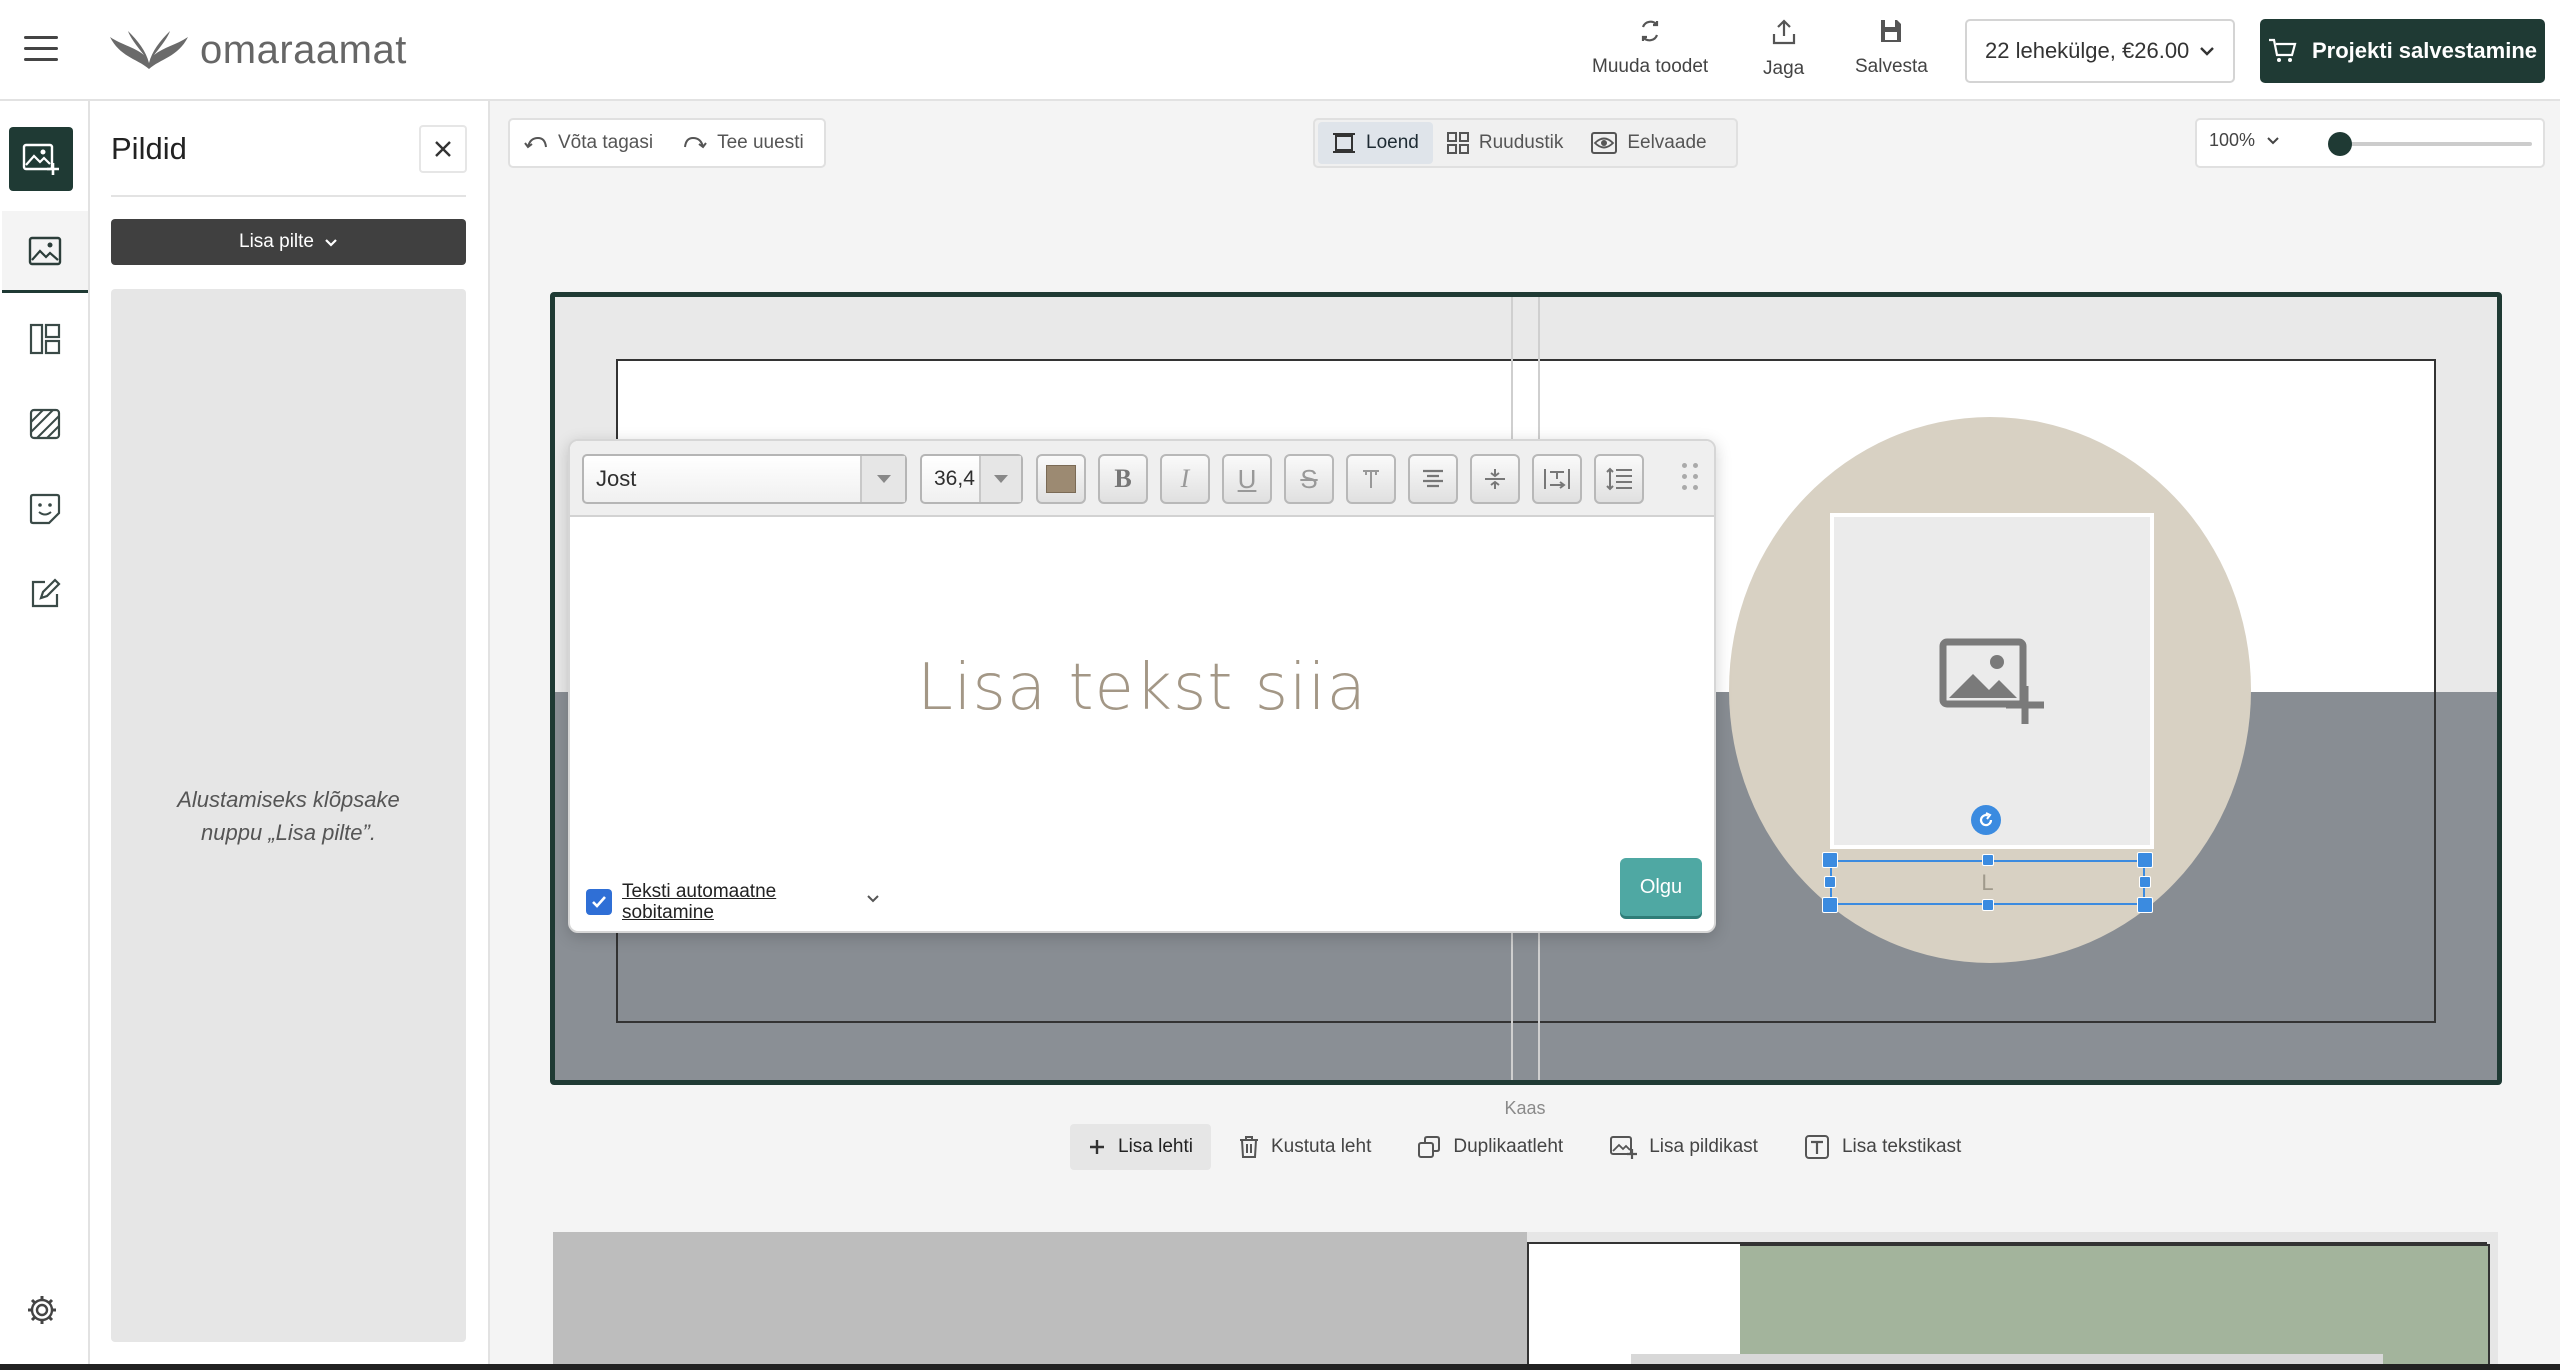  I want to click on logo-wings-icon, so click(149, 49).